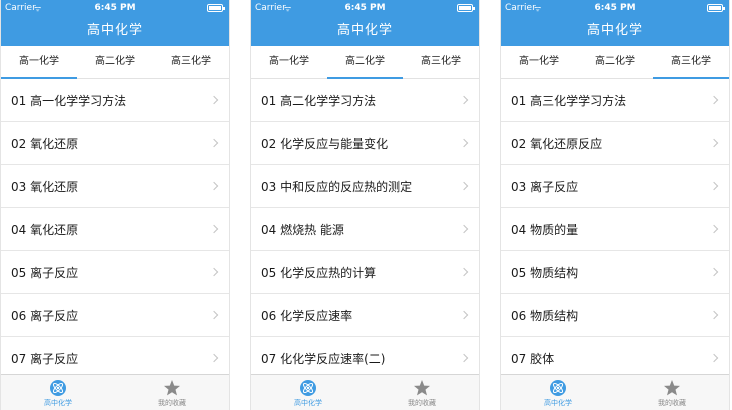  I want to click on list-item-label: 03 离子反应, so click(545, 186).